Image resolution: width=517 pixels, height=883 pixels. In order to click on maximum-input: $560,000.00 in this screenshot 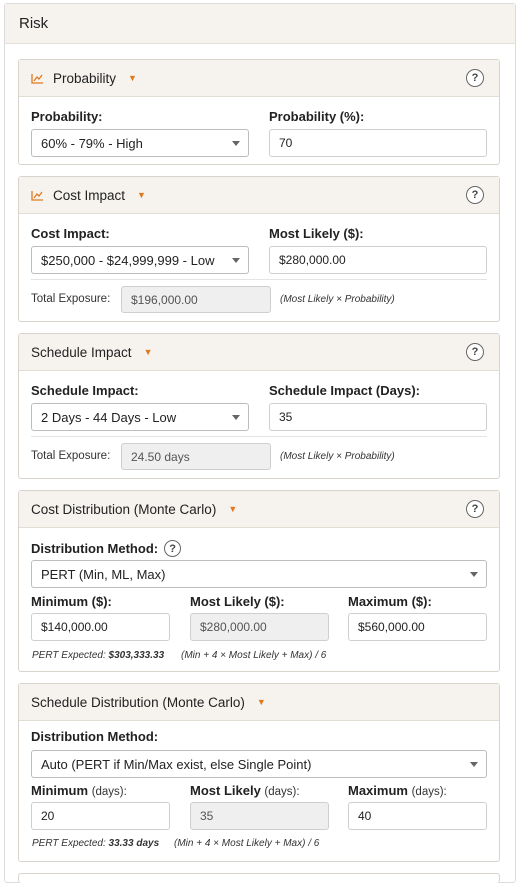, I will do `click(417, 627)`.